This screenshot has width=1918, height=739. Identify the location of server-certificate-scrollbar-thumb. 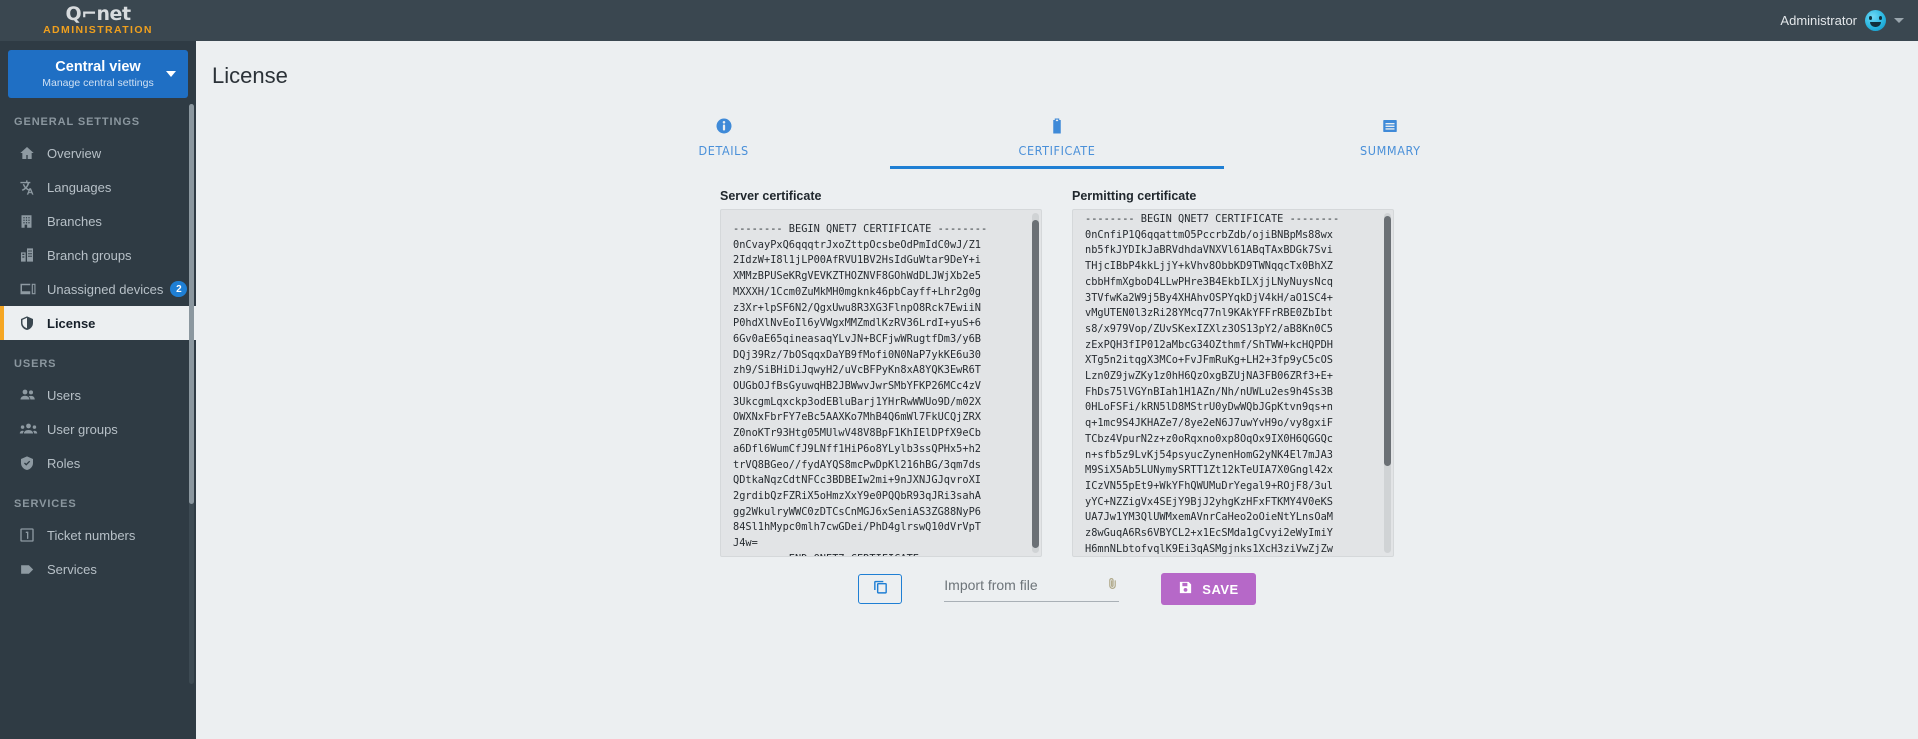
(1035, 384).